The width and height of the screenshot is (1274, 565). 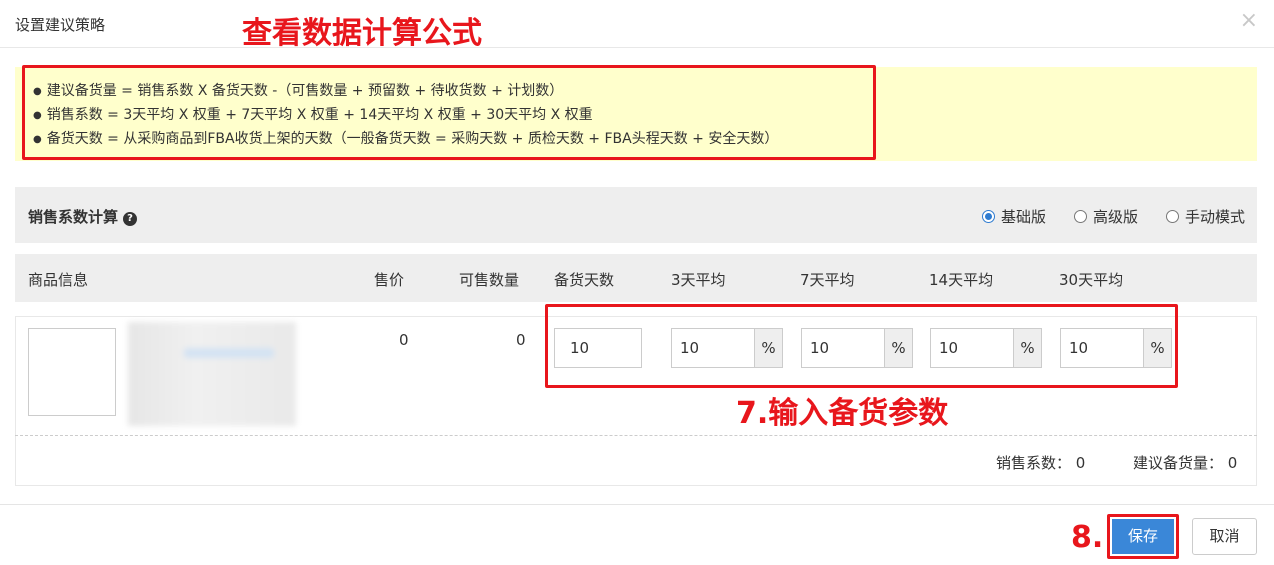 I want to click on dialog-header: 设置建议策略 ×, so click(x=637, y=24).